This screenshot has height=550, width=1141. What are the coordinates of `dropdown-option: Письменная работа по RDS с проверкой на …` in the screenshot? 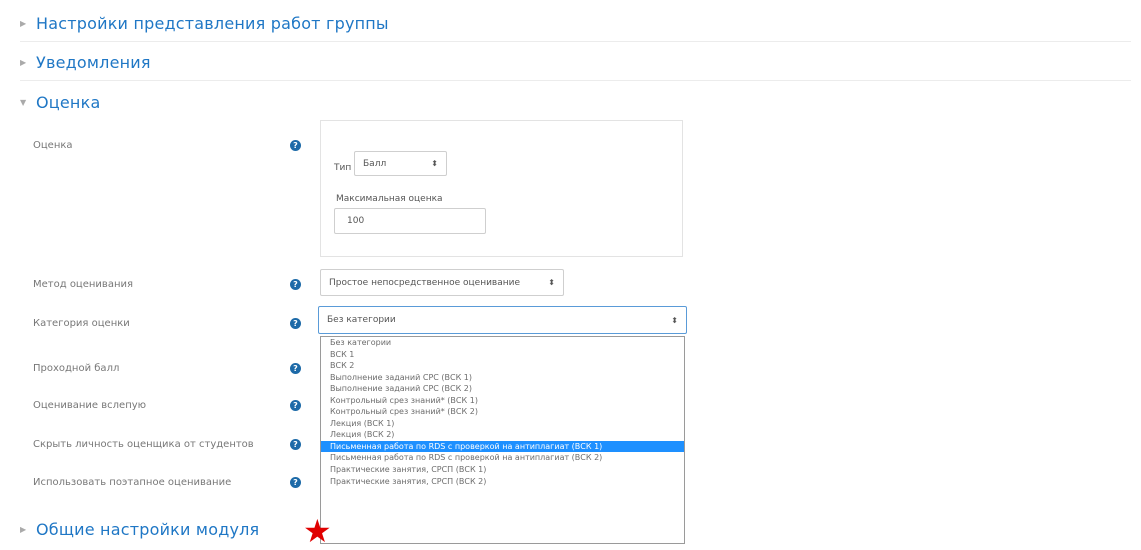 It's located at (502, 458).